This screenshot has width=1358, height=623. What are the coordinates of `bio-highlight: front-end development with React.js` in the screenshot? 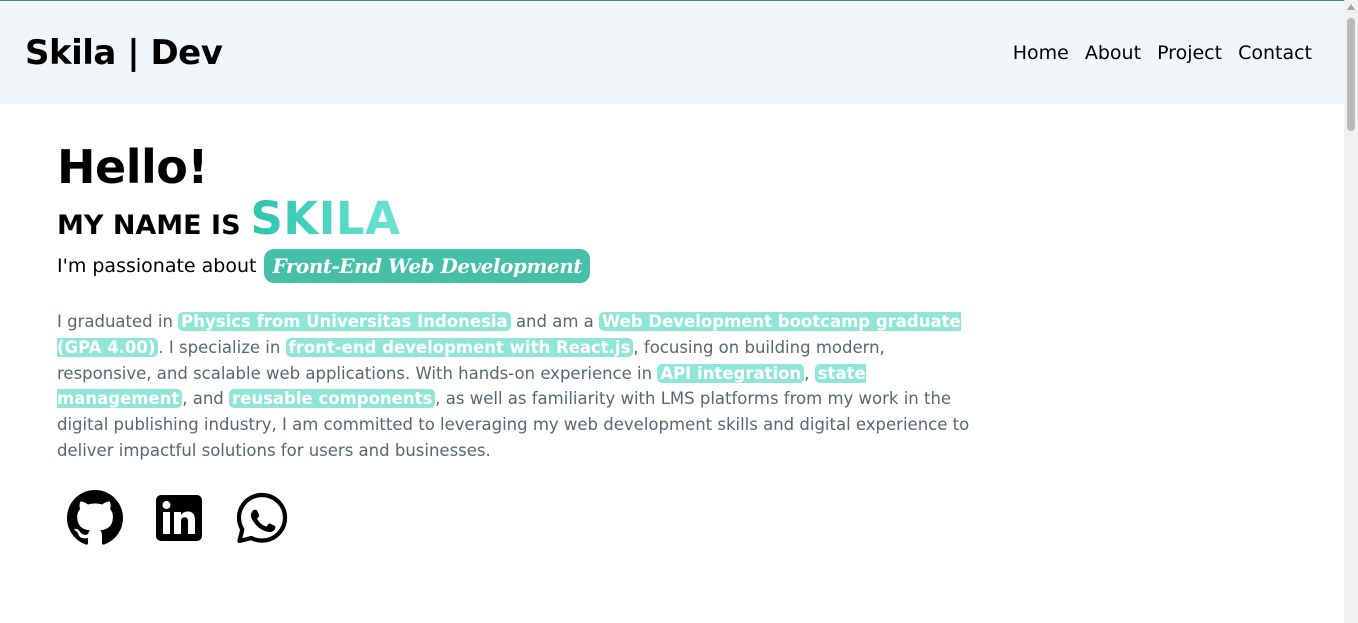 It's located at (459, 347).